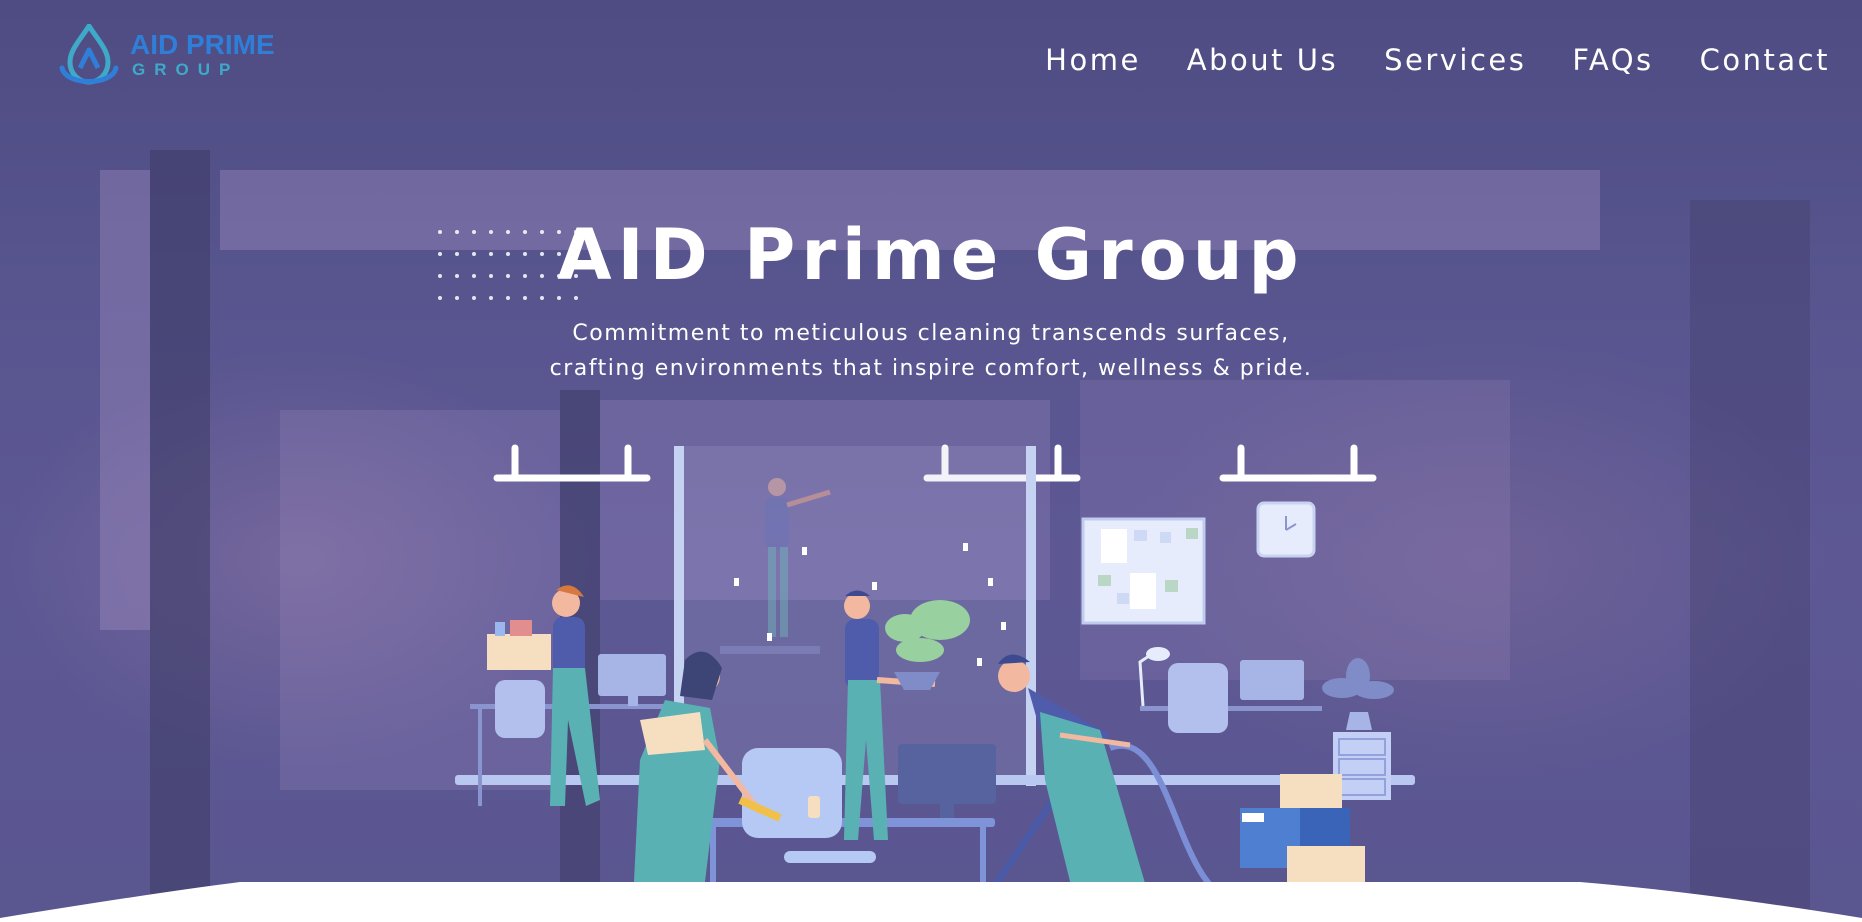 Image resolution: width=1862 pixels, height=922 pixels. I want to click on nav-home-link: Home, so click(1093, 60).